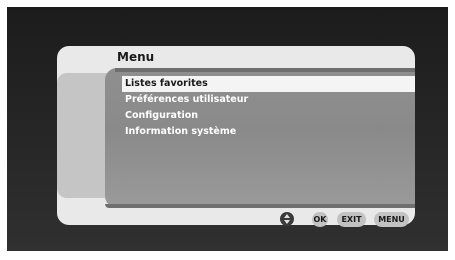 The width and height of the screenshot is (455, 260). What do you see at coordinates (287, 216) in the screenshot?
I see `arrow-up-icon` at bounding box center [287, 216].